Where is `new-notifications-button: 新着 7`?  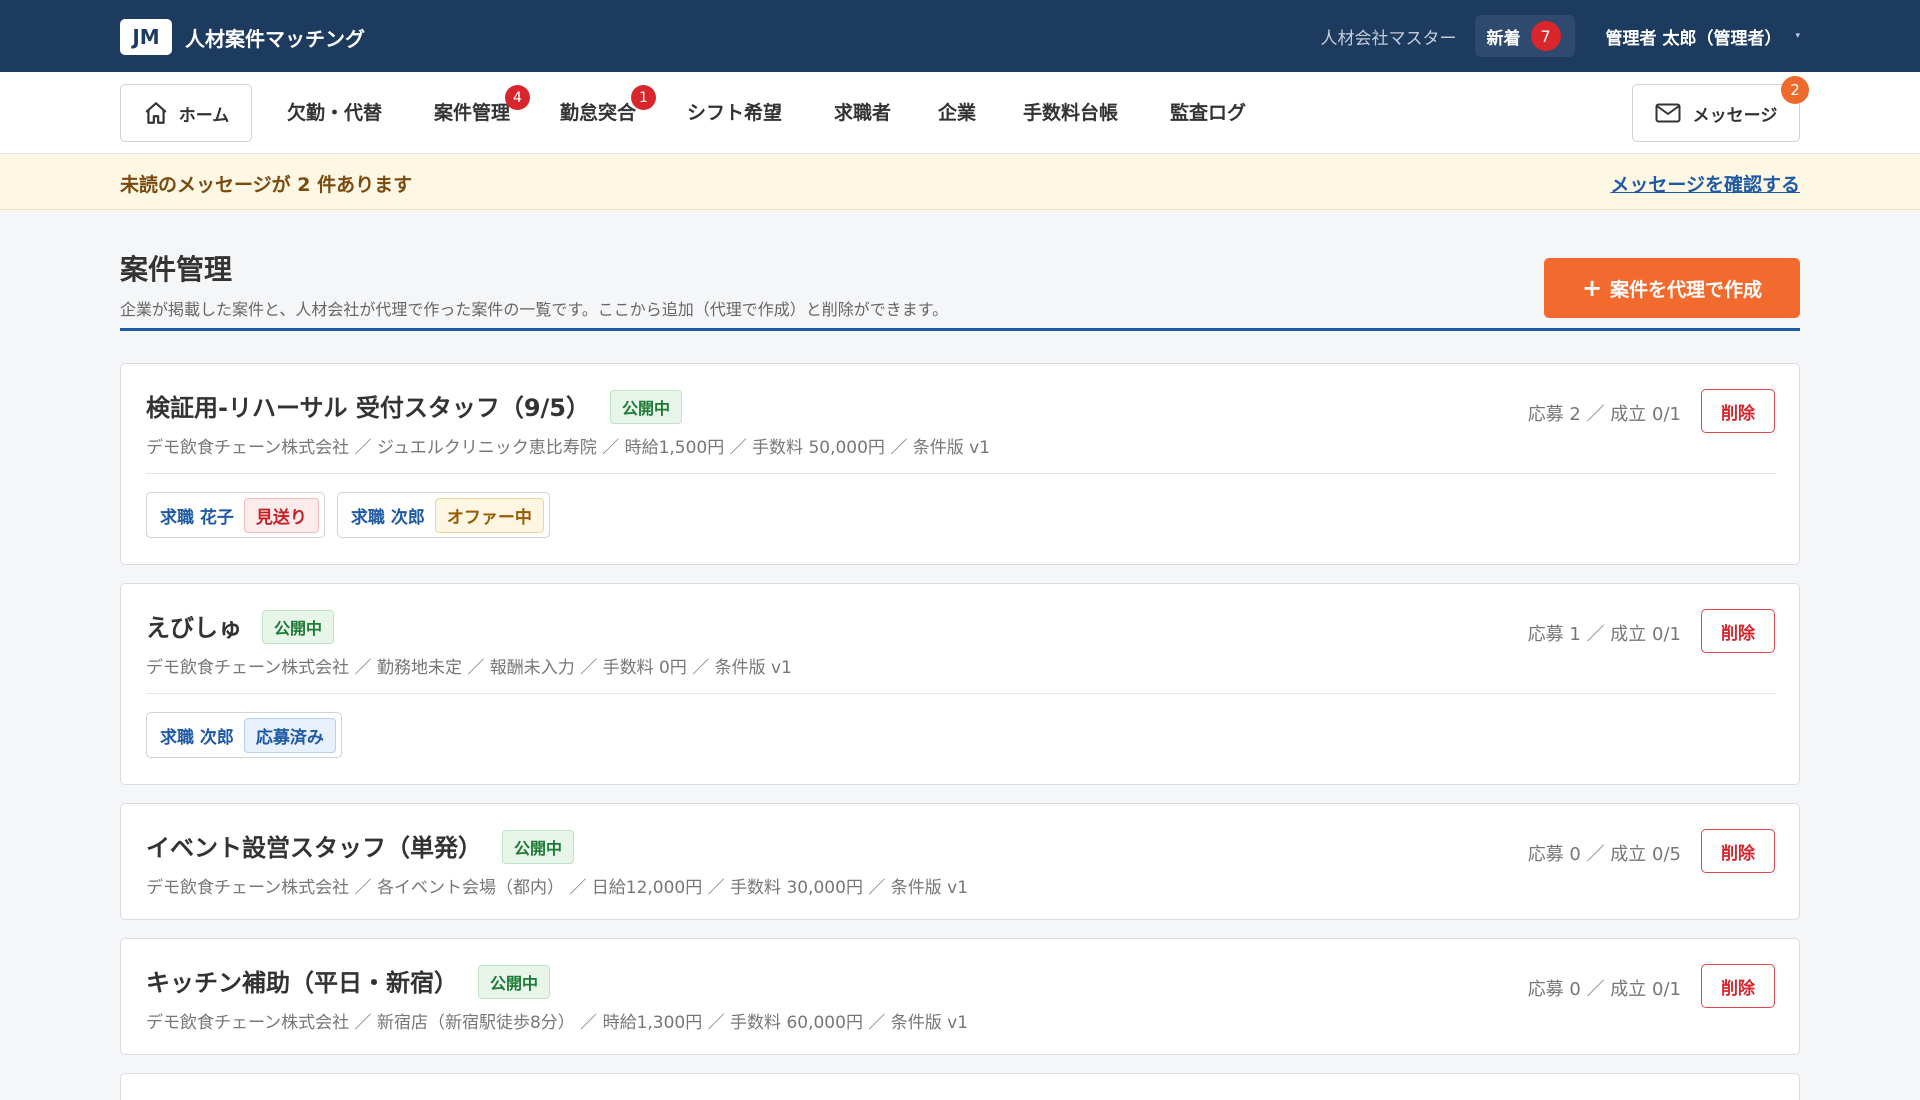
new-notifications-button: 新着 7 is located at coordinates (1524, 36).